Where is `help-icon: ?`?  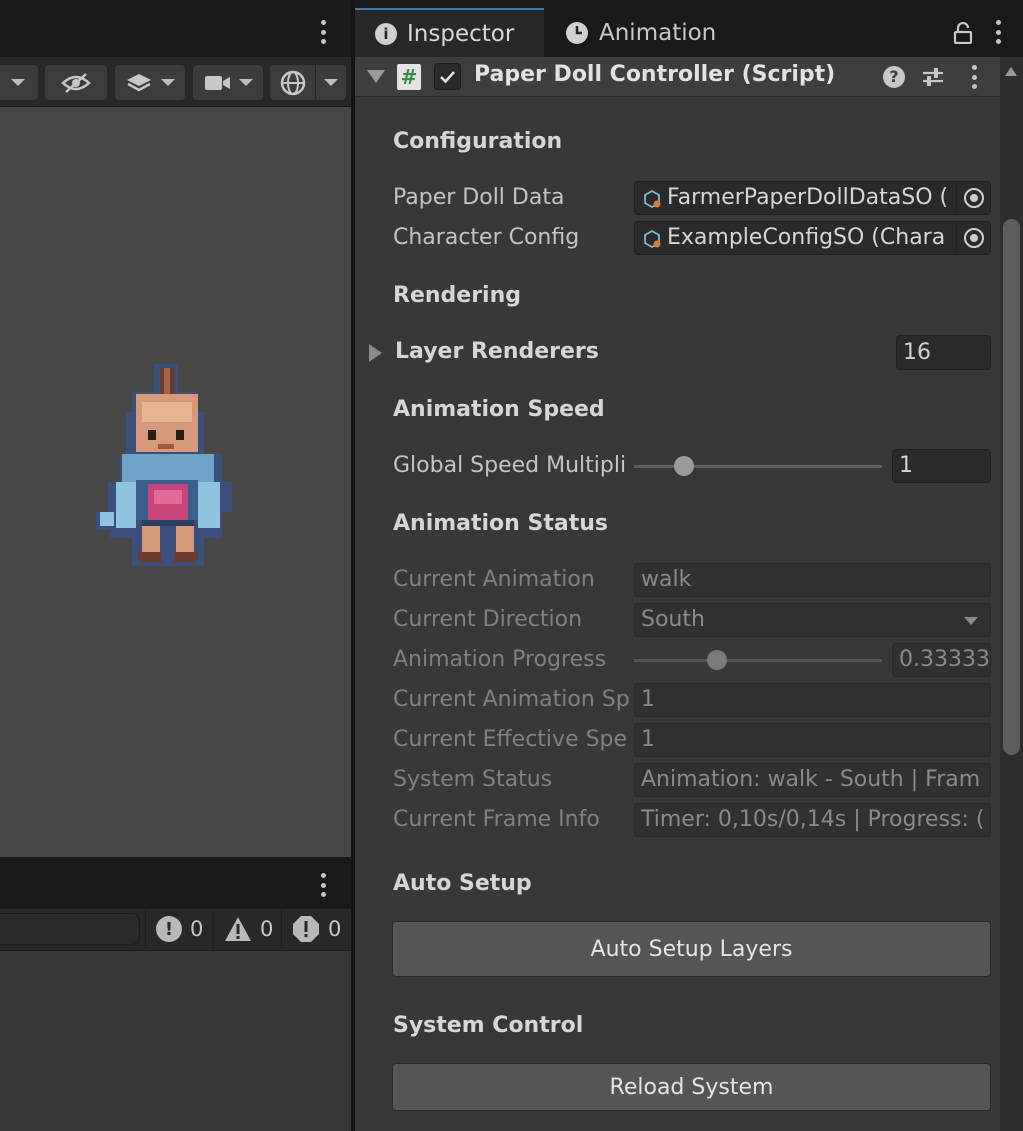 help-icon: ? is located at coordinates (894, 77).